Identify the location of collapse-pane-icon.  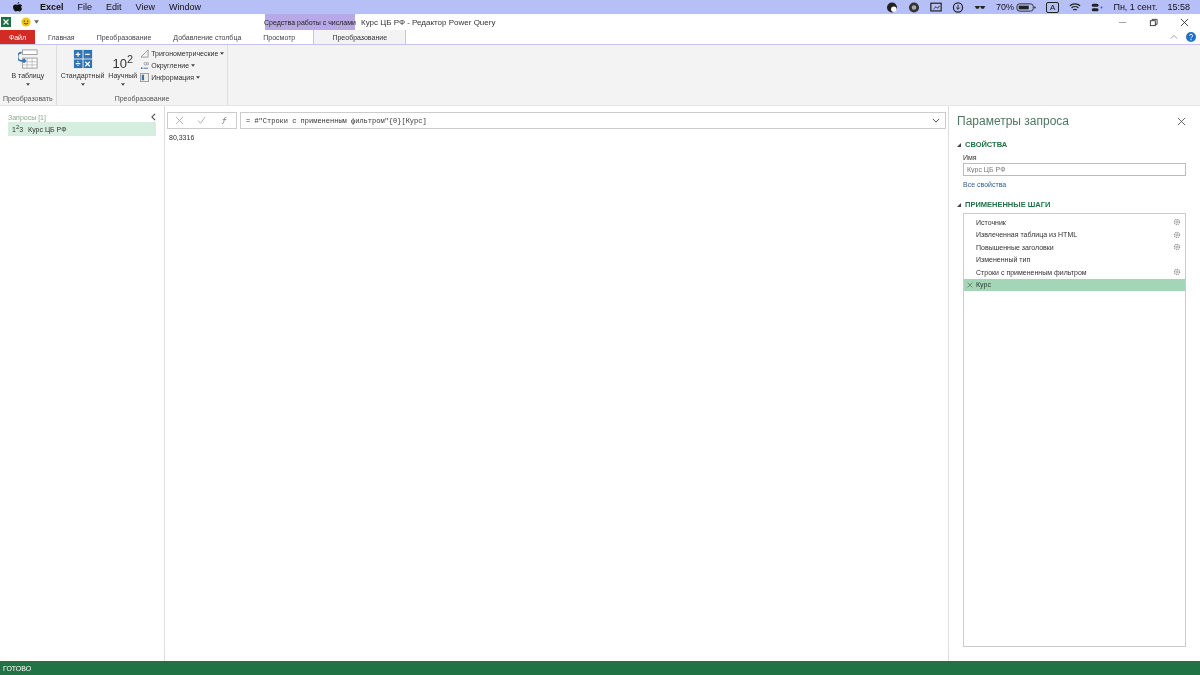
(153, 117).